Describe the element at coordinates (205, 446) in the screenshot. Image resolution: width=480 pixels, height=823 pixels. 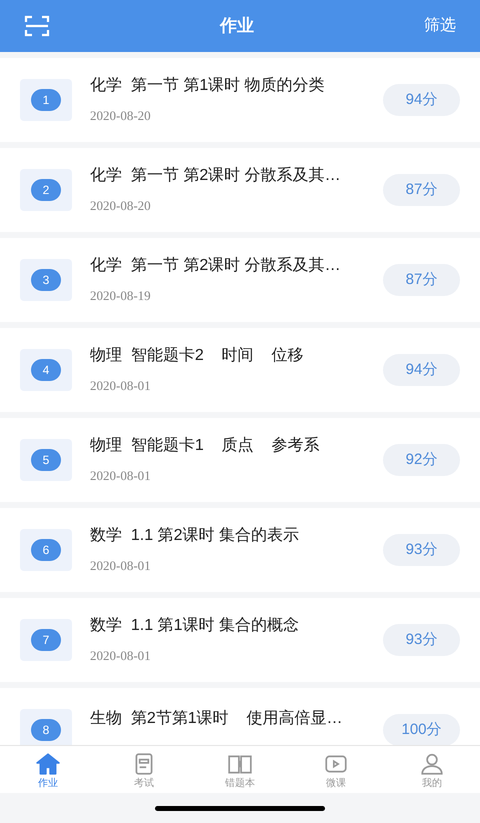
I see `assignment-title: 物理 智能题卡1 质点 参考系` at that location.